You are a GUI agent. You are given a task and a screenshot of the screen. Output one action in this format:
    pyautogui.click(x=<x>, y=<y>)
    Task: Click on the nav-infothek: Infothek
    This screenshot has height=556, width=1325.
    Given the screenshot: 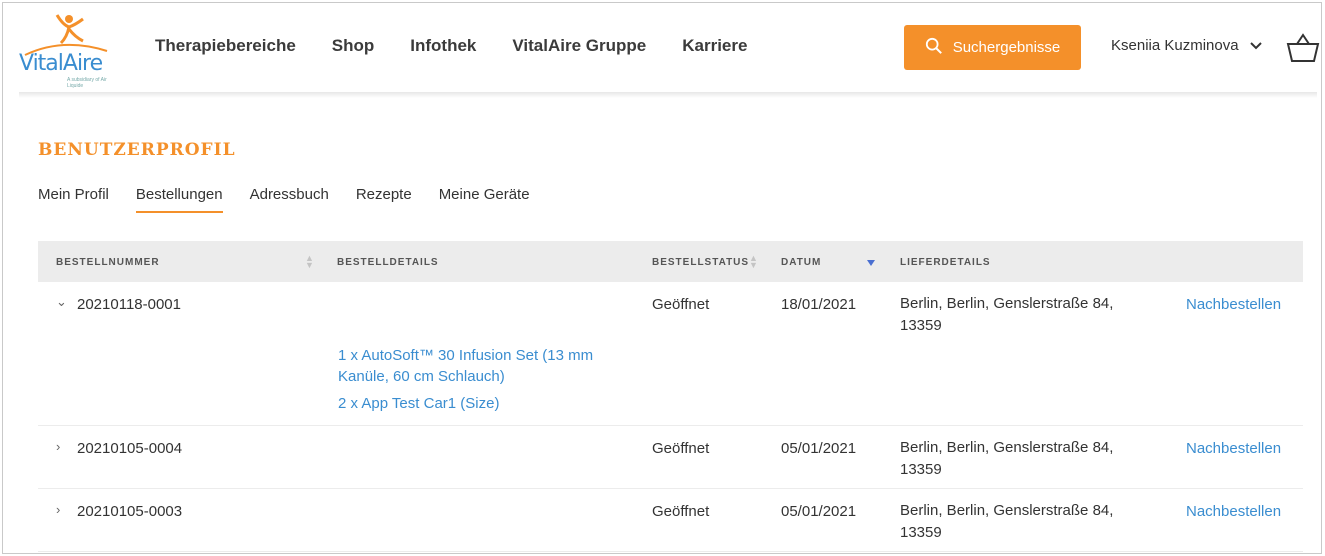 What is the action you would take?
    pyautogui.click(x=443, y=46)
    